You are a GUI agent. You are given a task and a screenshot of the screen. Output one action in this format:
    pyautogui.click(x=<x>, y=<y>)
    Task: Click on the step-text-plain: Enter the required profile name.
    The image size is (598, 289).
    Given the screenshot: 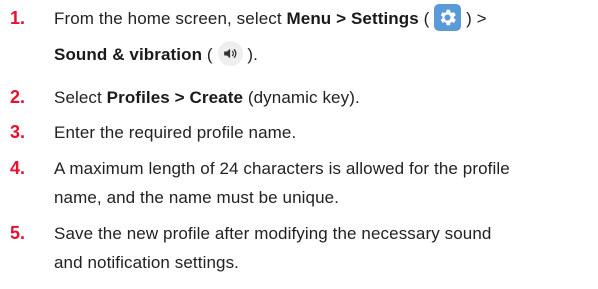 What is the action you would take?
    pyautogui.click(x=175, y=132)
    